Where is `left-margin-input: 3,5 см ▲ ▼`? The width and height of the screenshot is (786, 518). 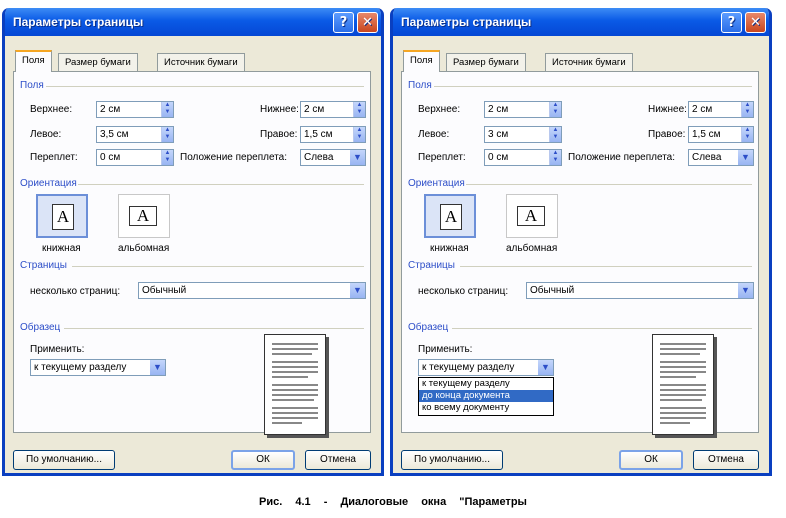
left-margin-input: 3,5 см ▲ ▼ is located at coordinates (135, 134).